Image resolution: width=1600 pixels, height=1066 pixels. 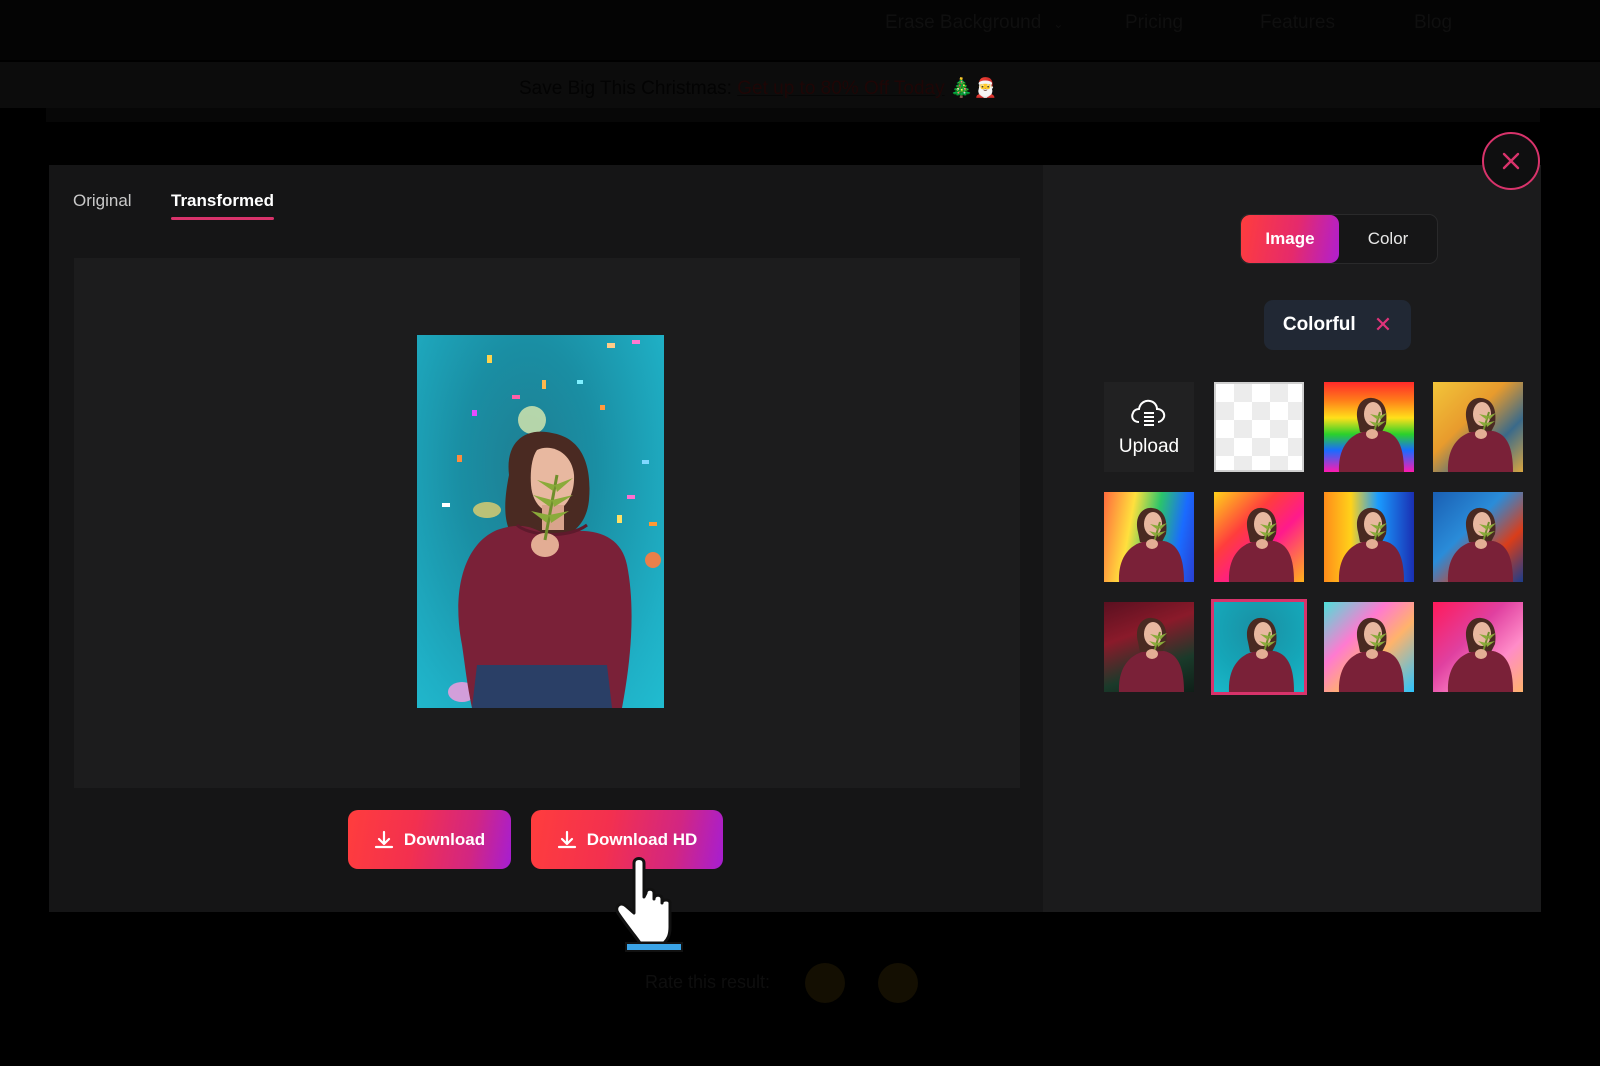 I want to click on close-modal-button, so click(x=1511, y=161).